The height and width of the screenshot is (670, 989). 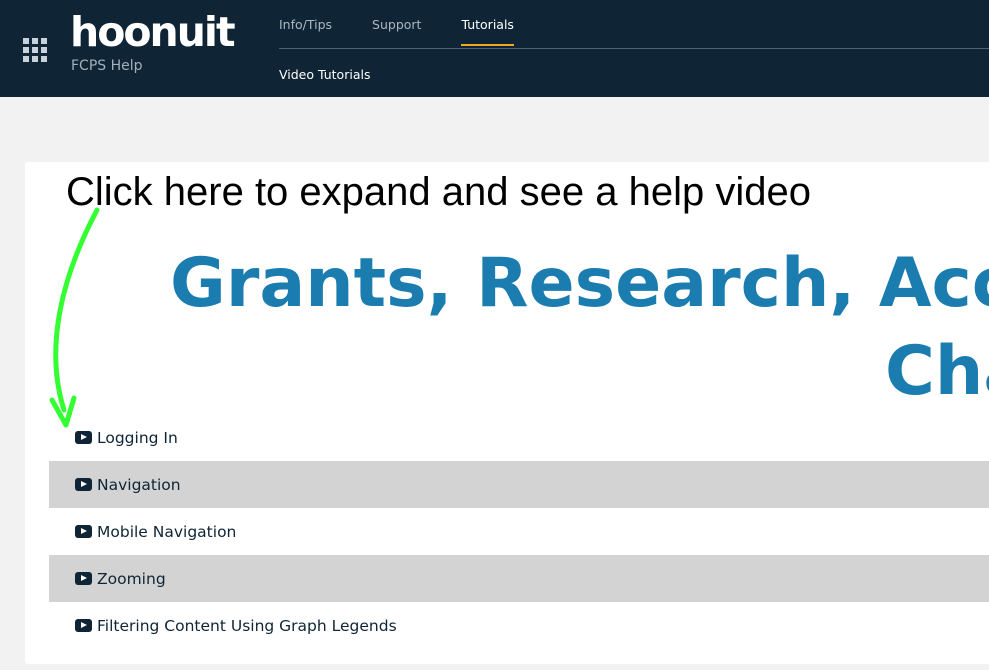 What do you see at coordinates (305, 32) in the screenshot?
I see `nav-info-tips: Info/Tips` at bounding box center [305, 32].